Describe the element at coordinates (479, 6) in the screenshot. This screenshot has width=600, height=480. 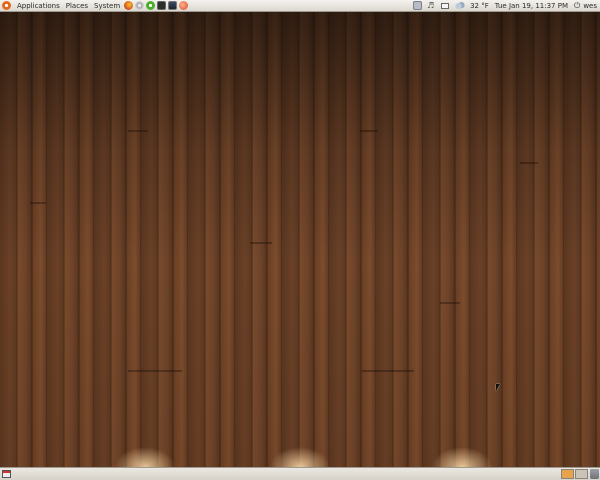
I see `weather-temperature: 32 °F` at that location.